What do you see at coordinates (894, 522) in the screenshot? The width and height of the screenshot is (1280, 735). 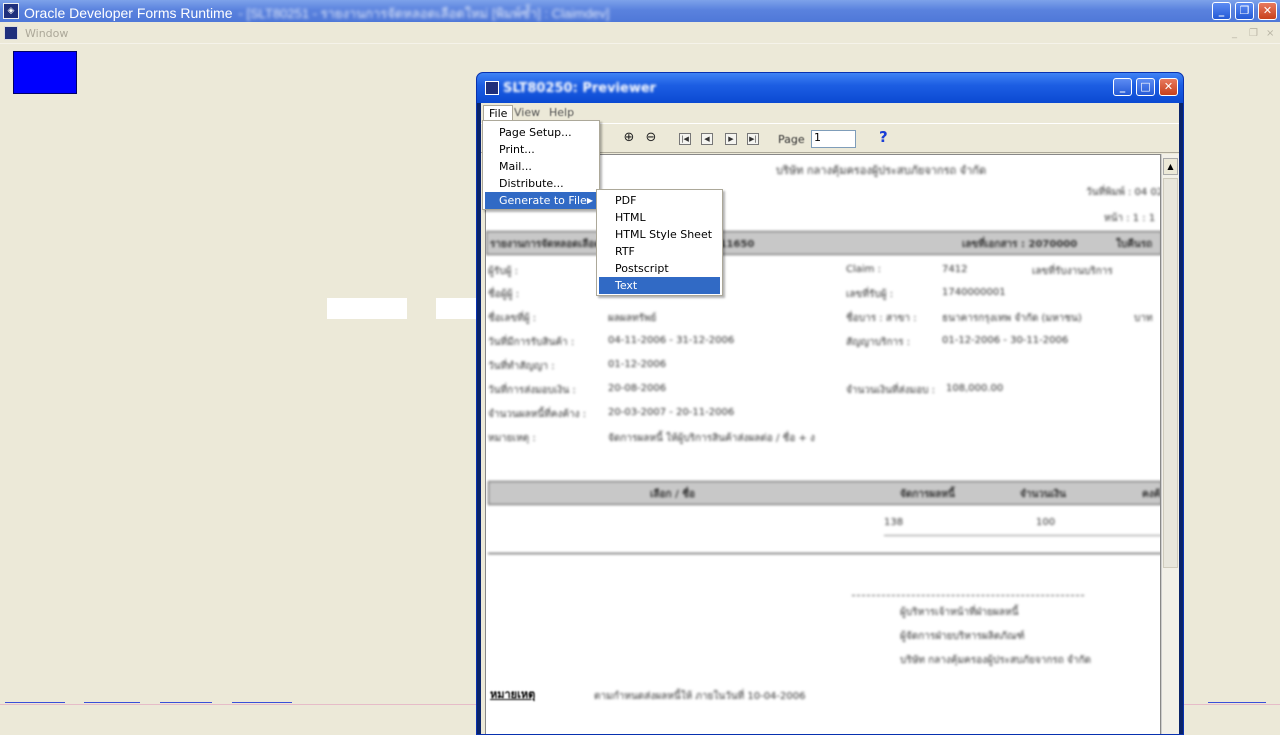 I see `report-table-cell: 138` at bounding box center [894, 522].